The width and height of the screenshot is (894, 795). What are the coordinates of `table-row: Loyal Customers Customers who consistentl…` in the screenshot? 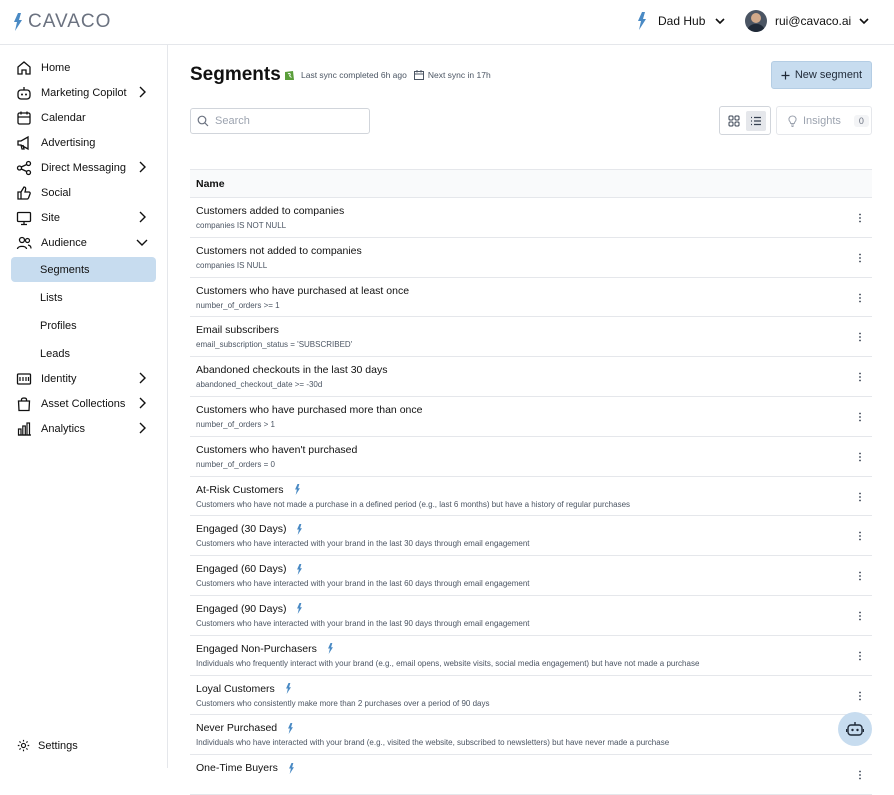 It's located at (531, 696).